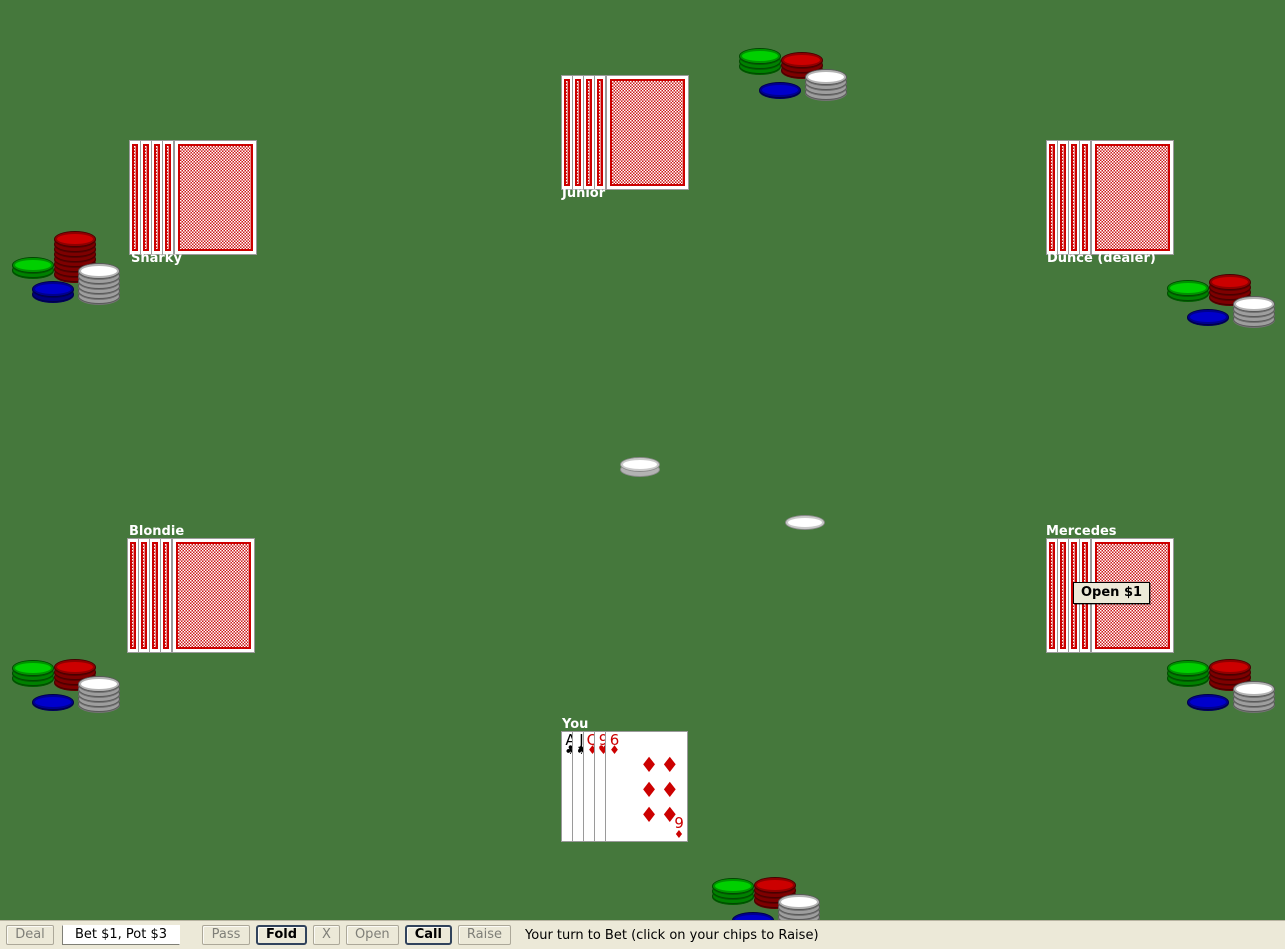  I want to click on card-6-red: 6 ♦ ♦ ♦ ♦ ♦ ♦ ♦ ♦ 6, so click(646, 786).